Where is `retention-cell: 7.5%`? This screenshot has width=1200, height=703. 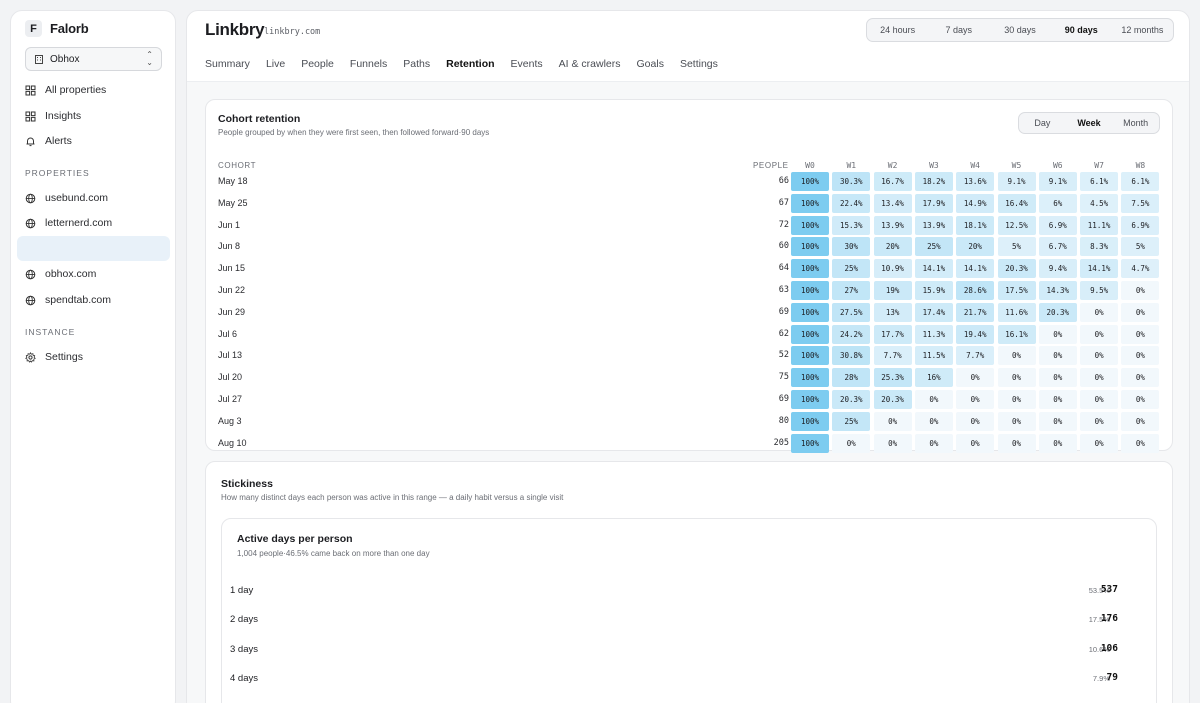 retention-cell: 7.5% is located at coordinates (1140, 203).